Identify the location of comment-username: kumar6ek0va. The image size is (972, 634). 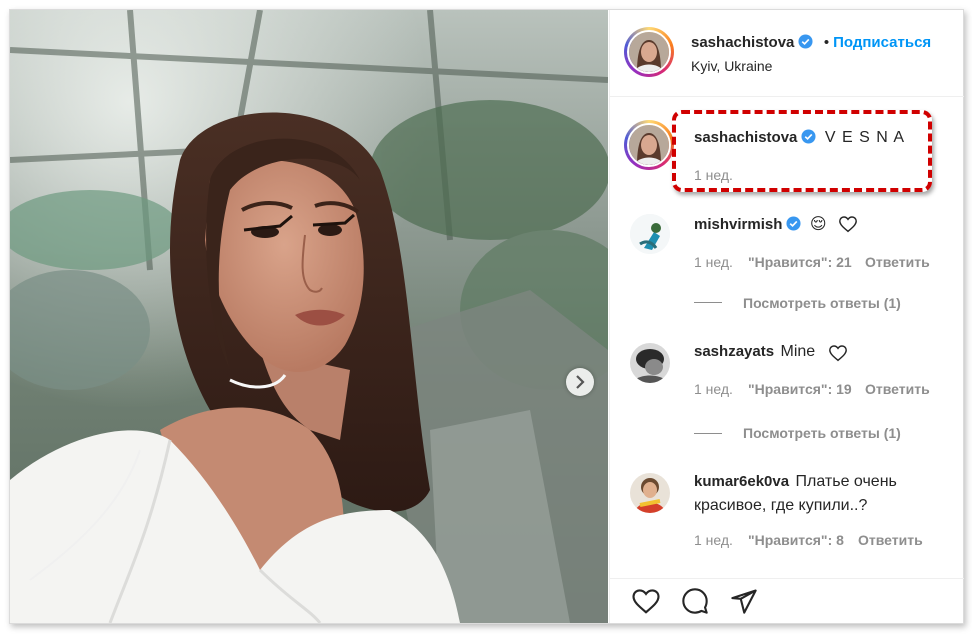
(741, 481).